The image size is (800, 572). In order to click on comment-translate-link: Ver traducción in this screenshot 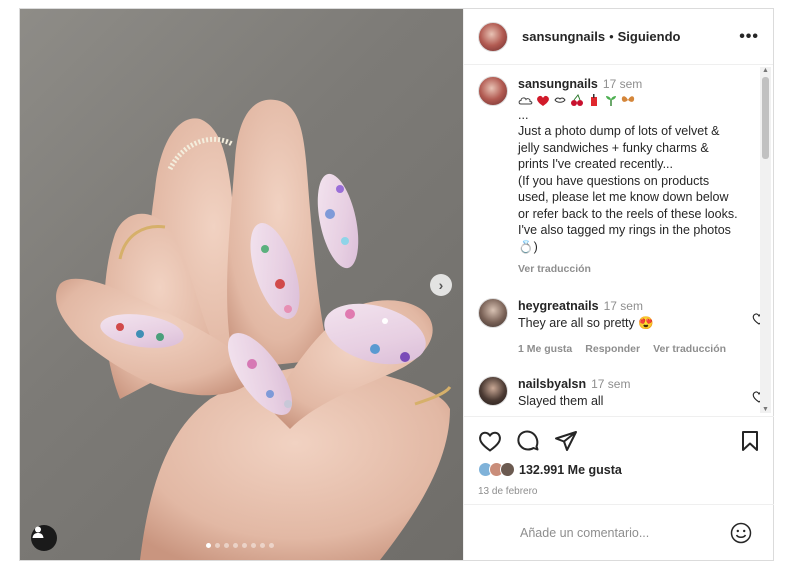, I will do `click(689, 349)`.